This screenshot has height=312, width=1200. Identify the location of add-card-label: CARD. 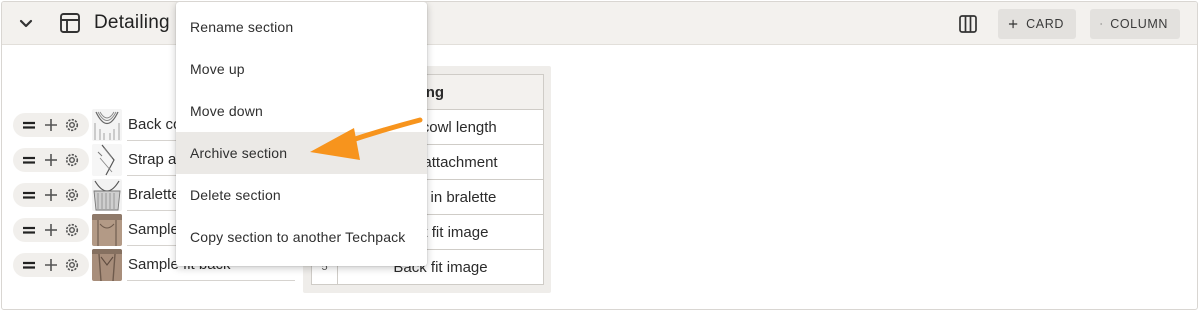
(1045, 24).